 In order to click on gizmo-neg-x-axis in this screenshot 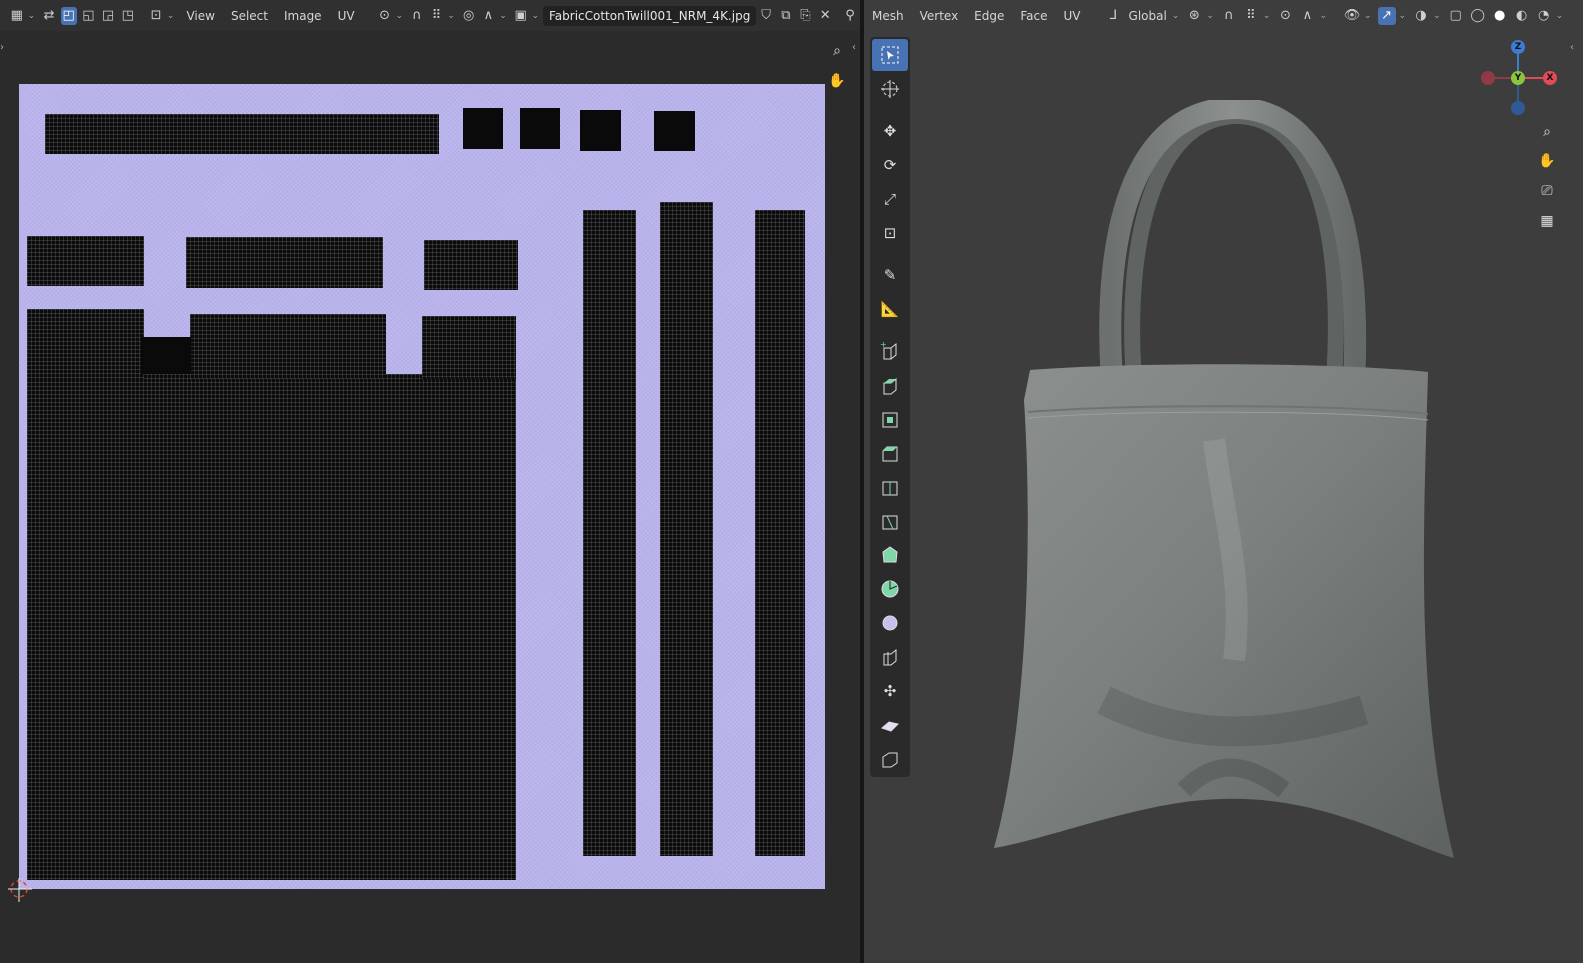, I will do `click(1488, 78)`.